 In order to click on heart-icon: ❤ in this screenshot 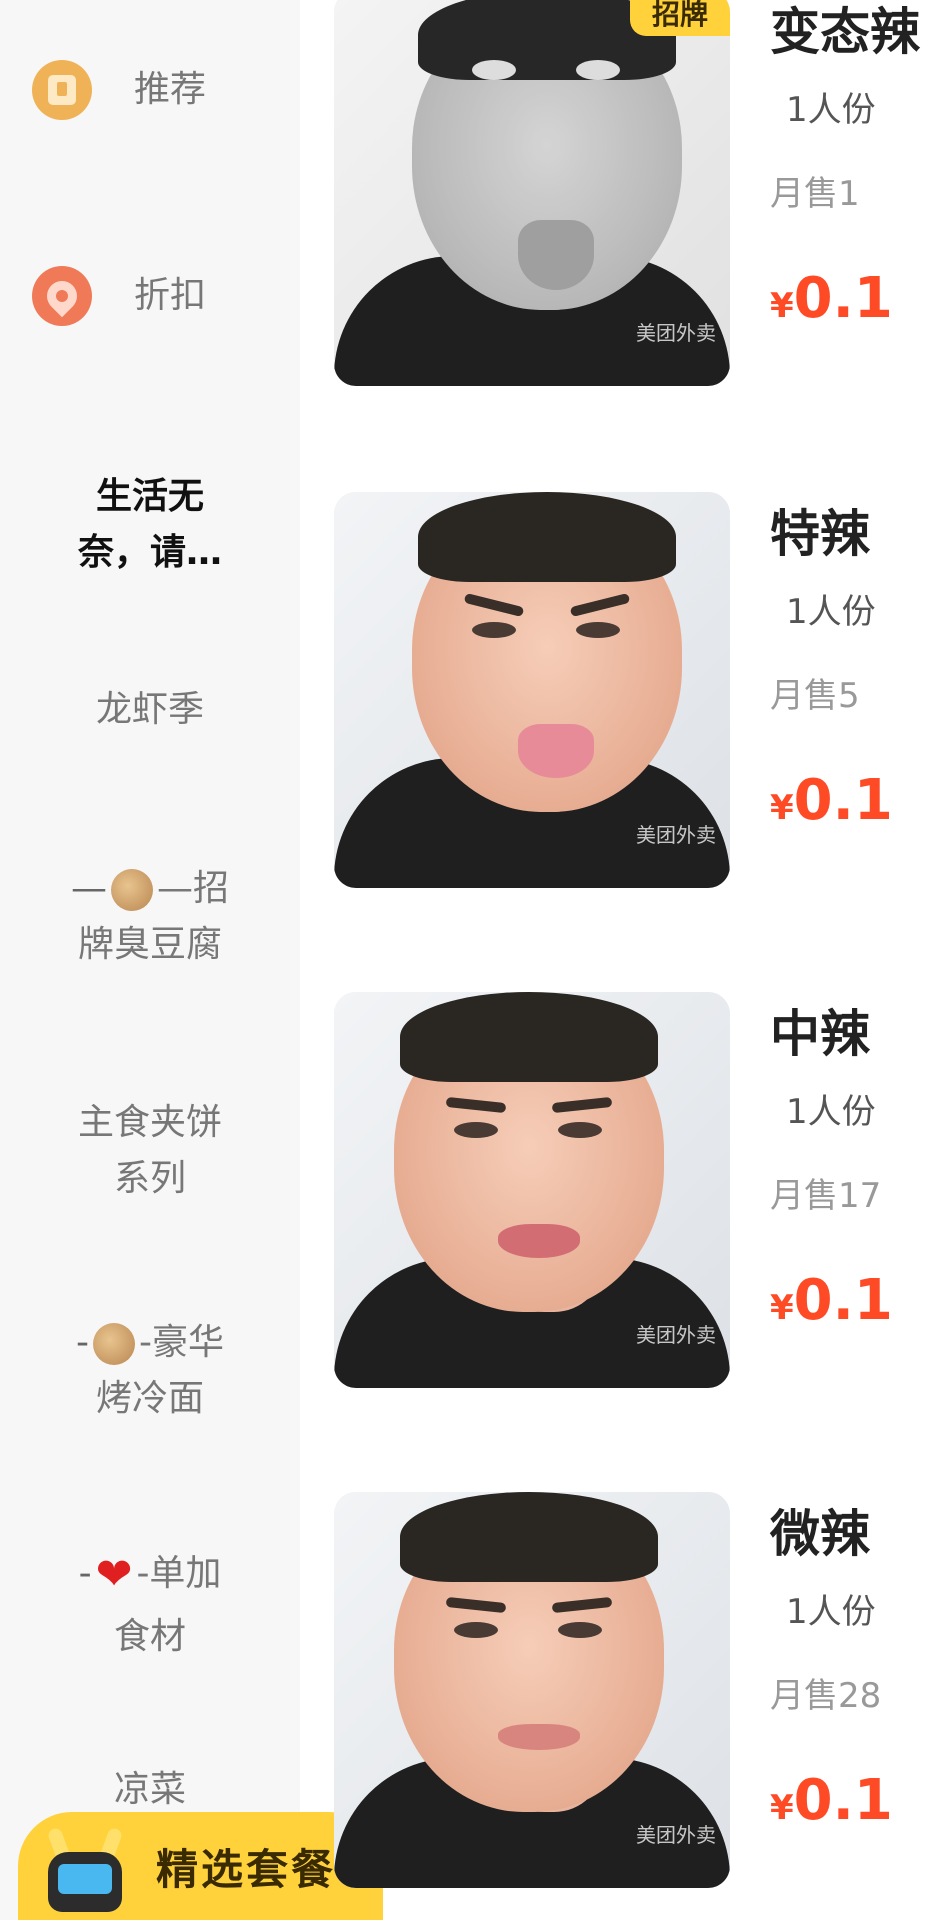, I will do `click(114, 1574)`.